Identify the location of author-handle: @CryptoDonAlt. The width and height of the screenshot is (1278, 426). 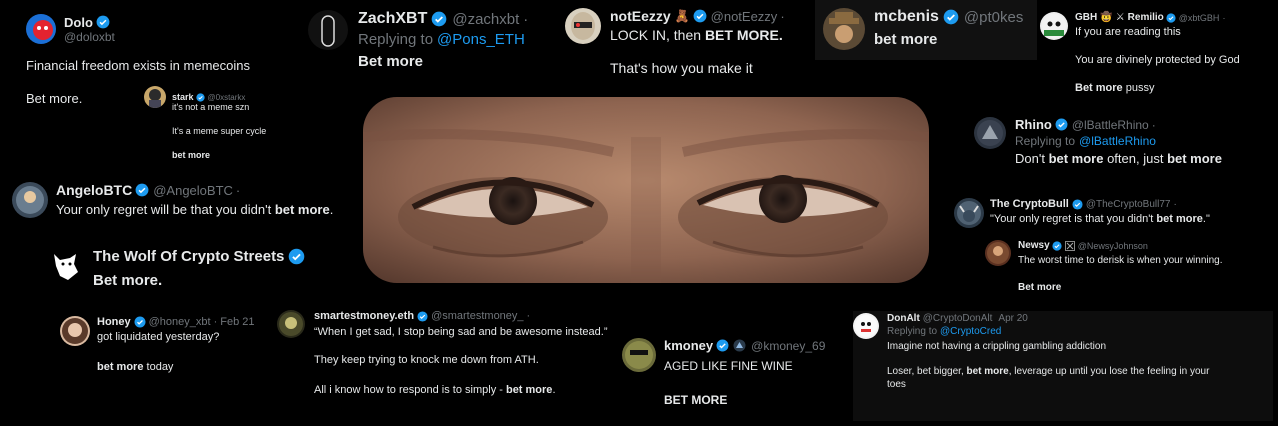
(958, 318).